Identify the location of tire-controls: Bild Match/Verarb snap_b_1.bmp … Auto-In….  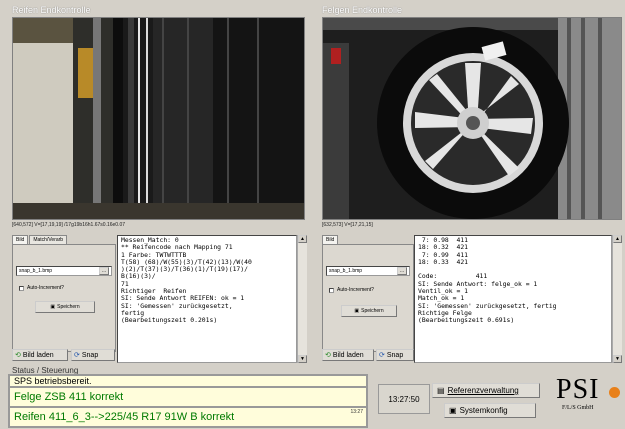
(64, 299).